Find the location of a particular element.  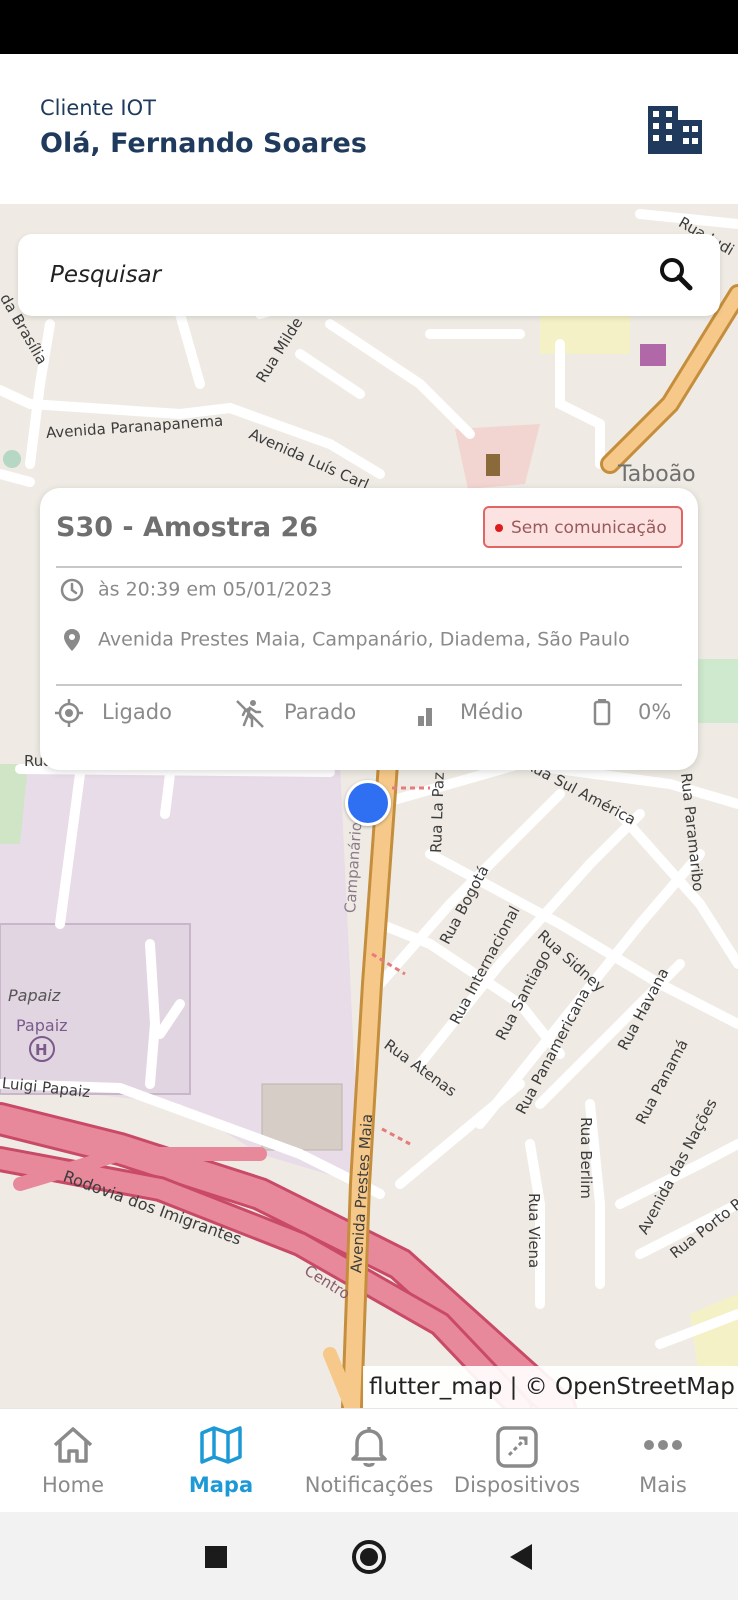

map-icon is located at coordinates (221, 1445).